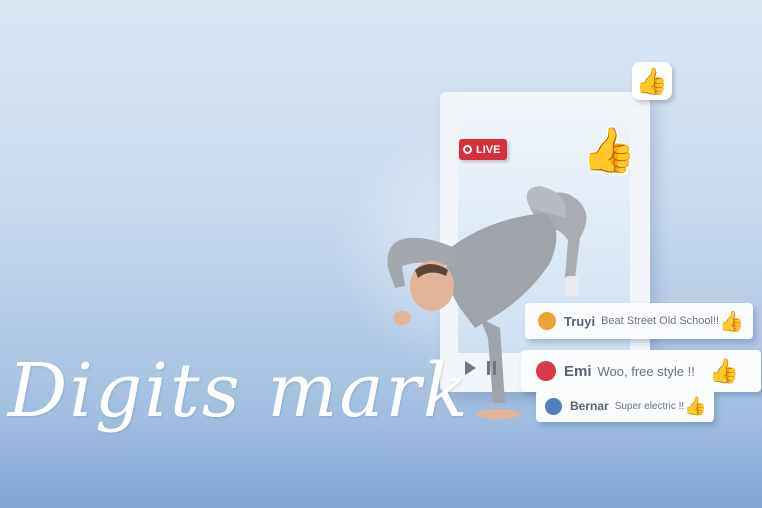 The image size is (762, 508). What do you see at coordinates (488, 149) in the screenshot?
I see `live-badge-label: LIVE` at bounding box center [488, 149].